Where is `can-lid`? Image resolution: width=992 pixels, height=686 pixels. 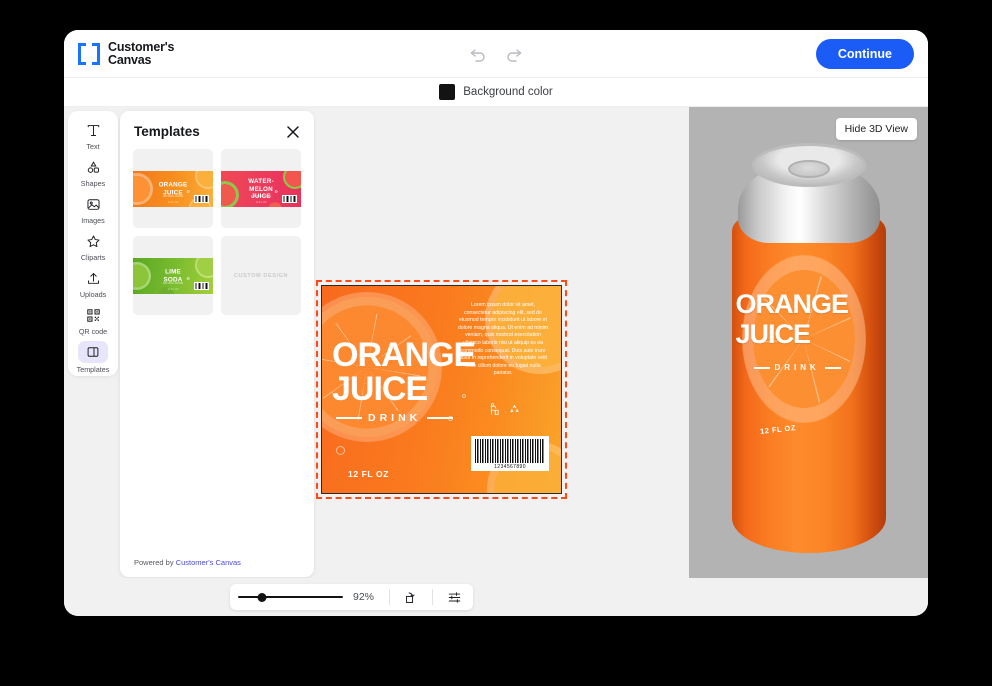
can-lid is located at coordinates (808, 165).